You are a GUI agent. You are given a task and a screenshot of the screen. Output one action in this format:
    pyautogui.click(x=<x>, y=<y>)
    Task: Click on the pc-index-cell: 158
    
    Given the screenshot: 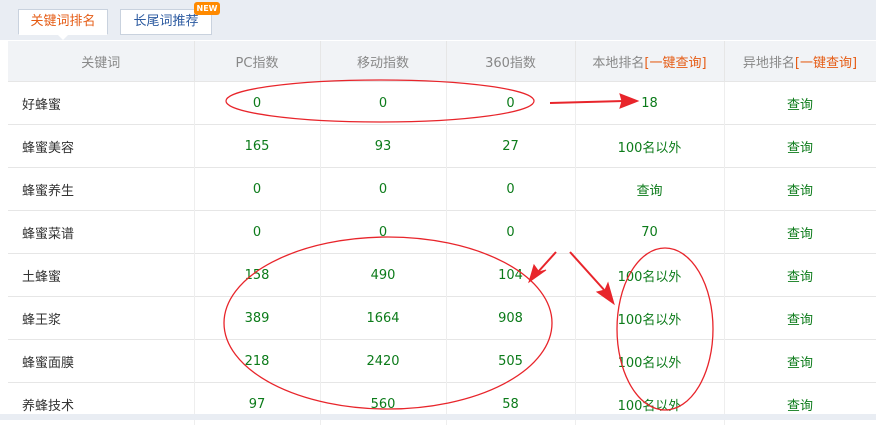 What is the action you would take?
    pyautogui.click(x=257, y=275)
    